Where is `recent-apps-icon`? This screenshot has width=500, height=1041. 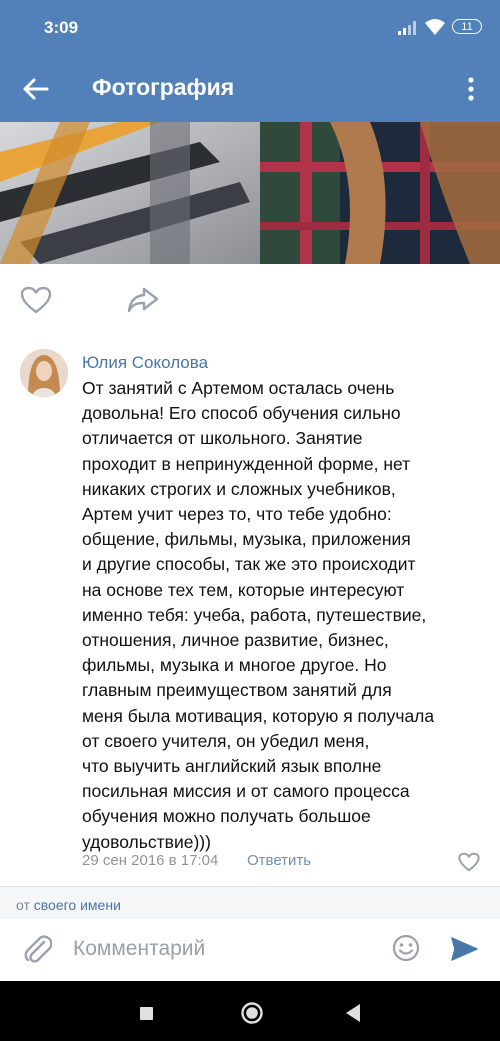
recent-apps-icon is located at coordinates (146, 1013).